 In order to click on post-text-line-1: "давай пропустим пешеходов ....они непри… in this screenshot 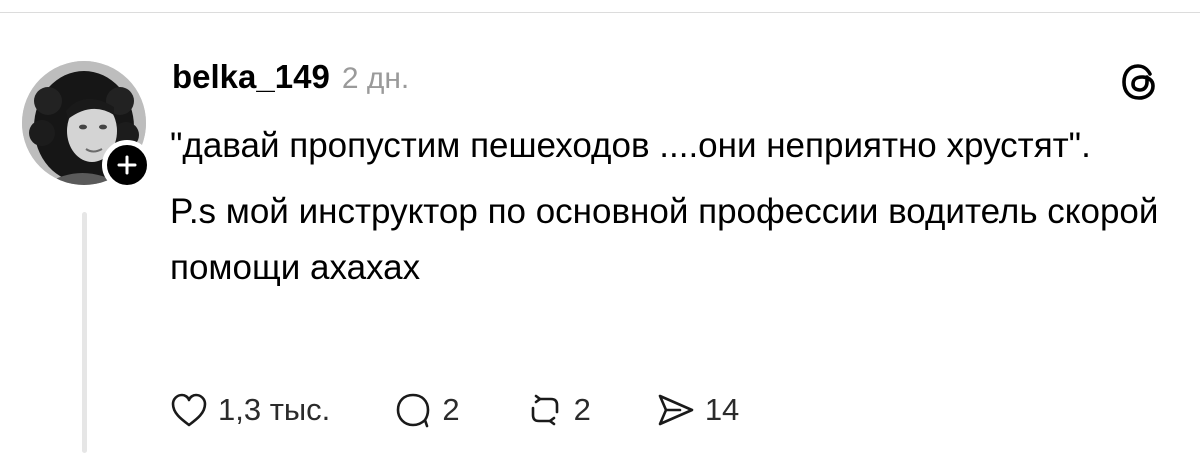, I will do `click(630, 145)`.